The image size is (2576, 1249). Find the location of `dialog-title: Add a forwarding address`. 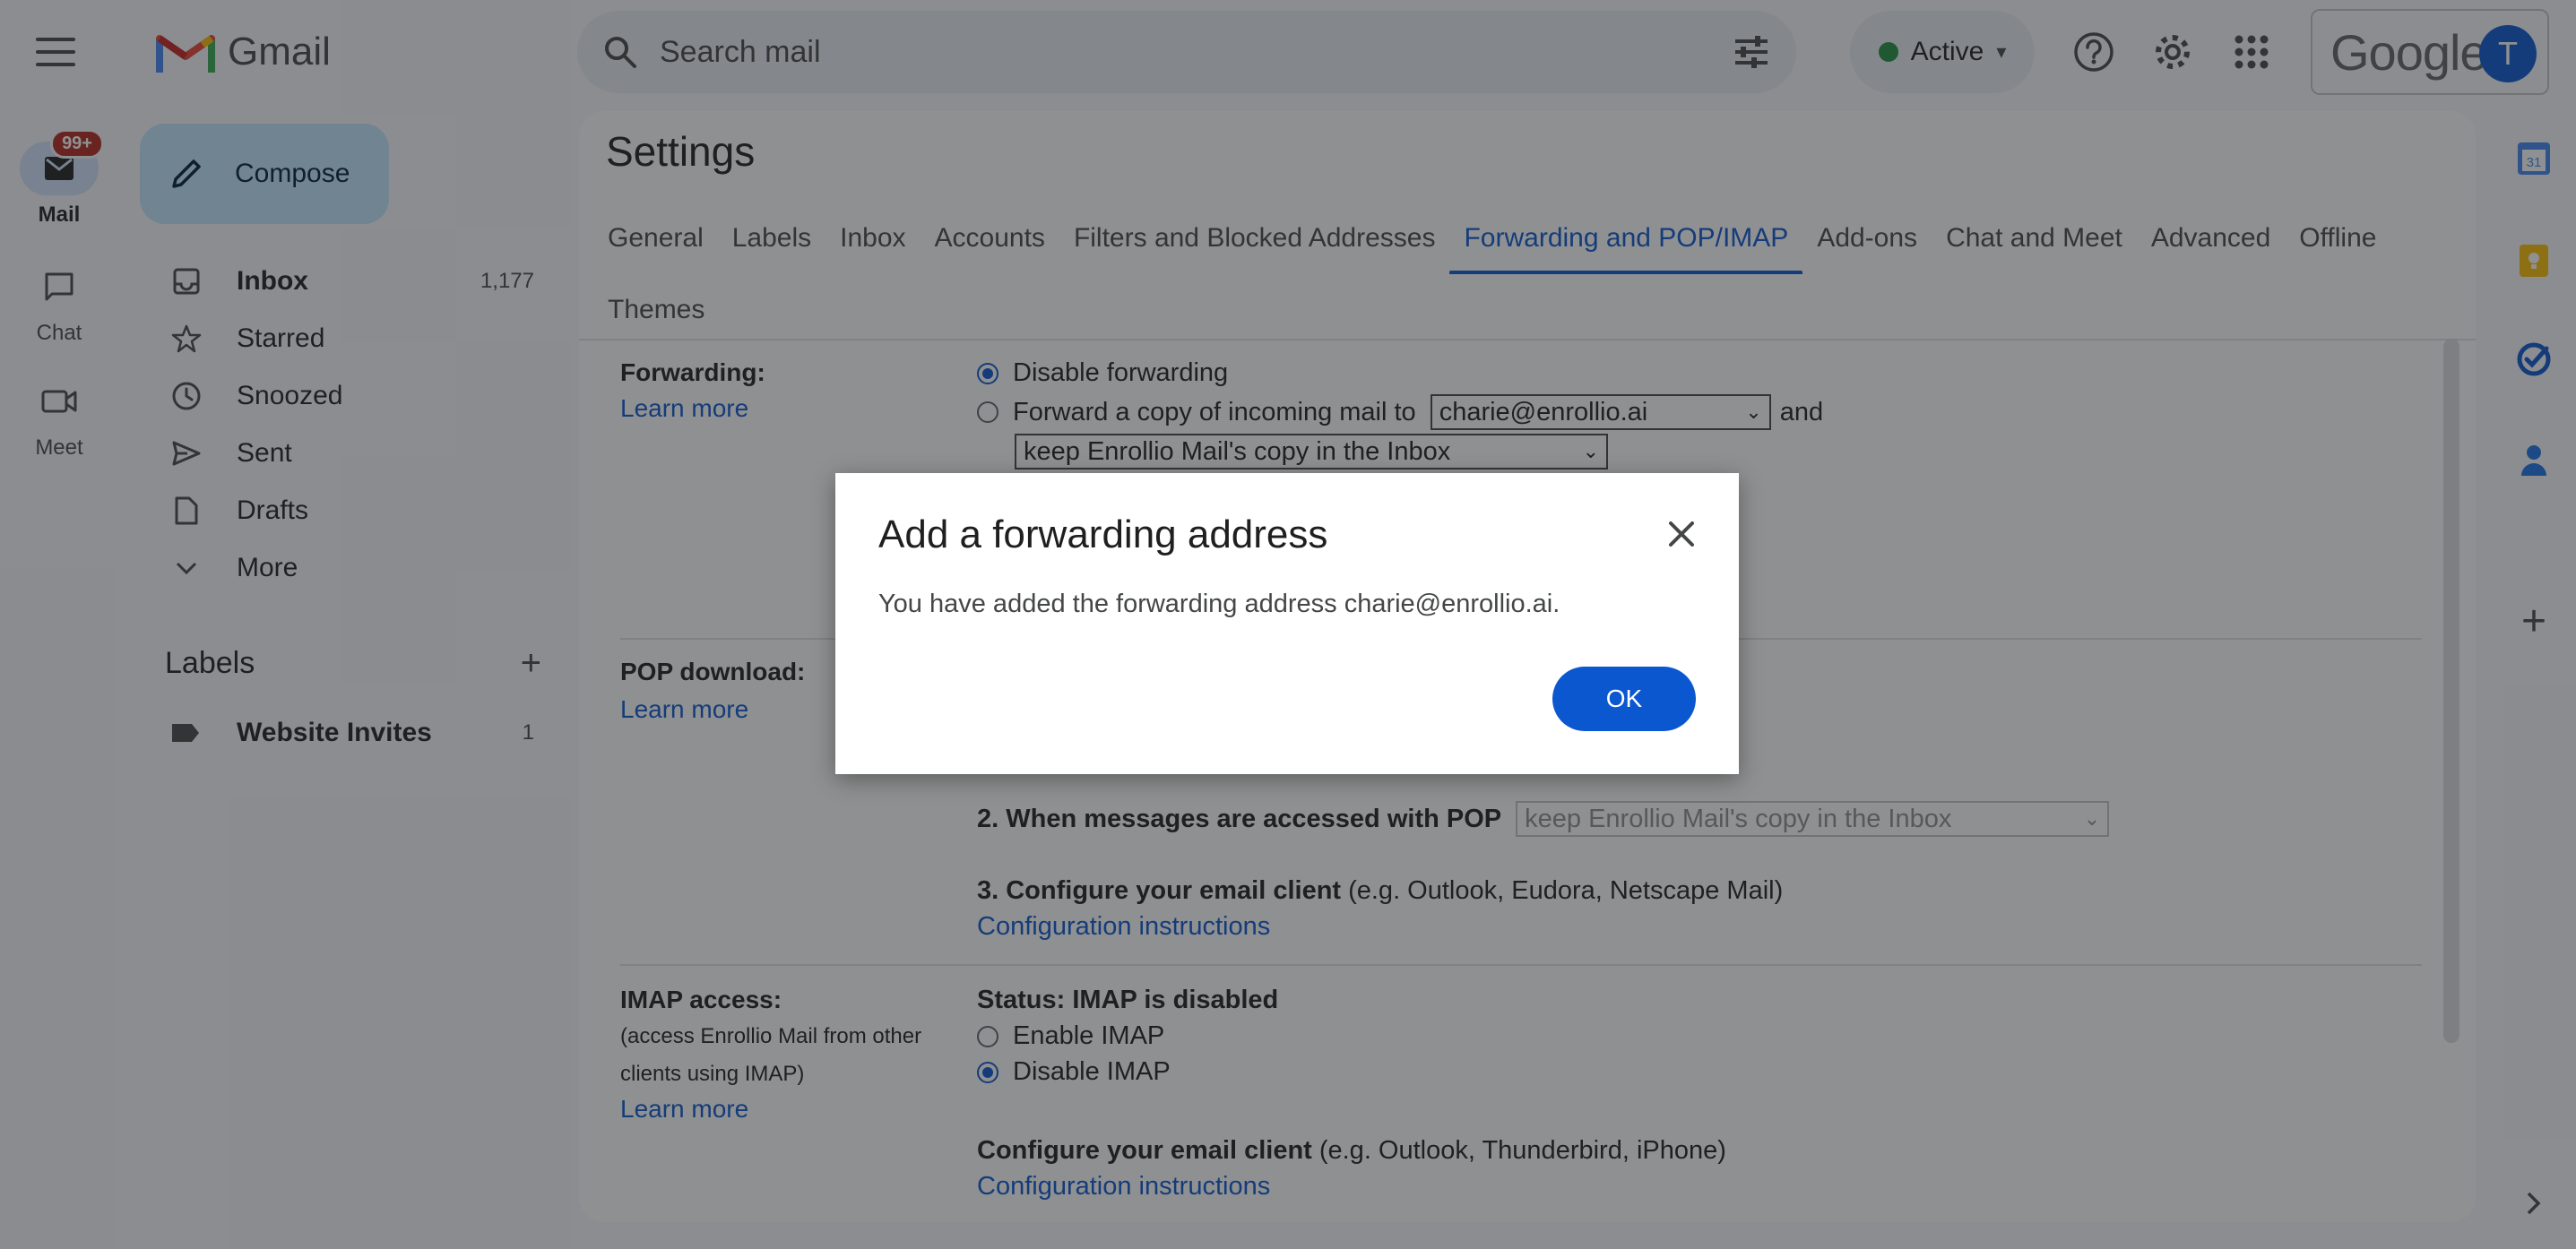

dialog-title: Add a forwarding address is located at coordinates (1103, 534).